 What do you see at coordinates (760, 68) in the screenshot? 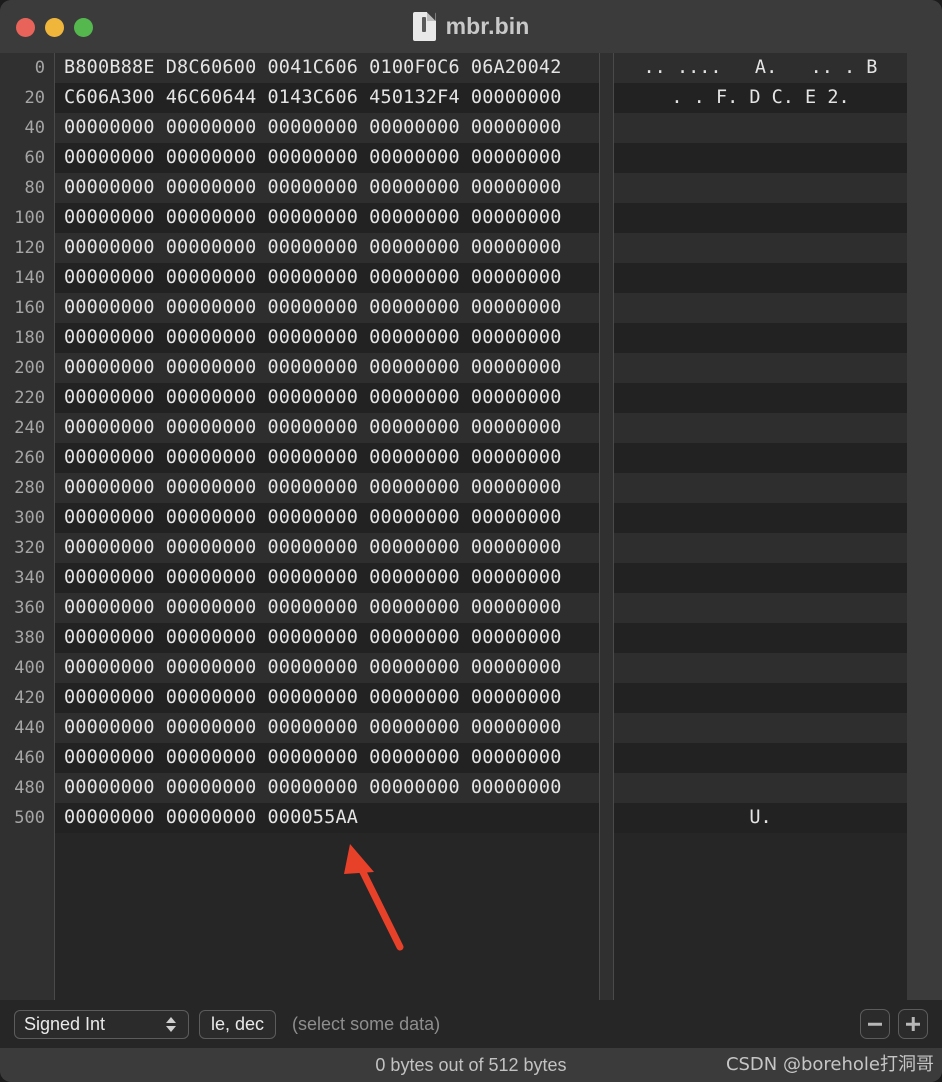
I see `ascii-row: .. .... A. .. . B` at bounding box center [760, 68].